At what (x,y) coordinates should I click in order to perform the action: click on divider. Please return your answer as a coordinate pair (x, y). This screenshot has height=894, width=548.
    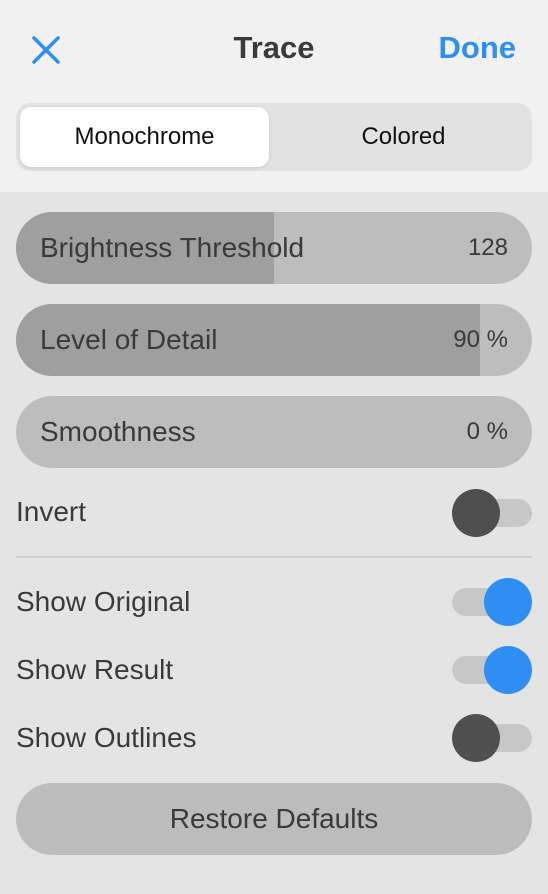
    Looking at the image, I should click on (274, 557).